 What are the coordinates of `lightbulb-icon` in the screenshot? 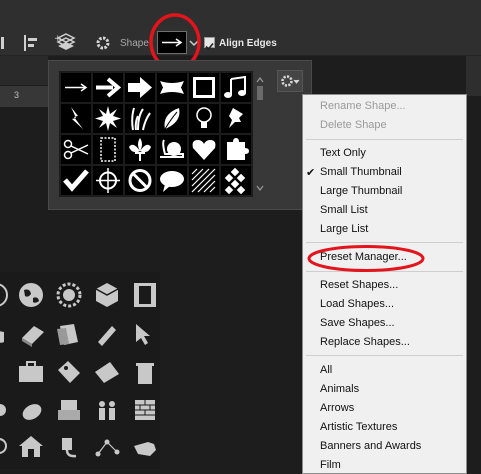 It's located at (204, 117).